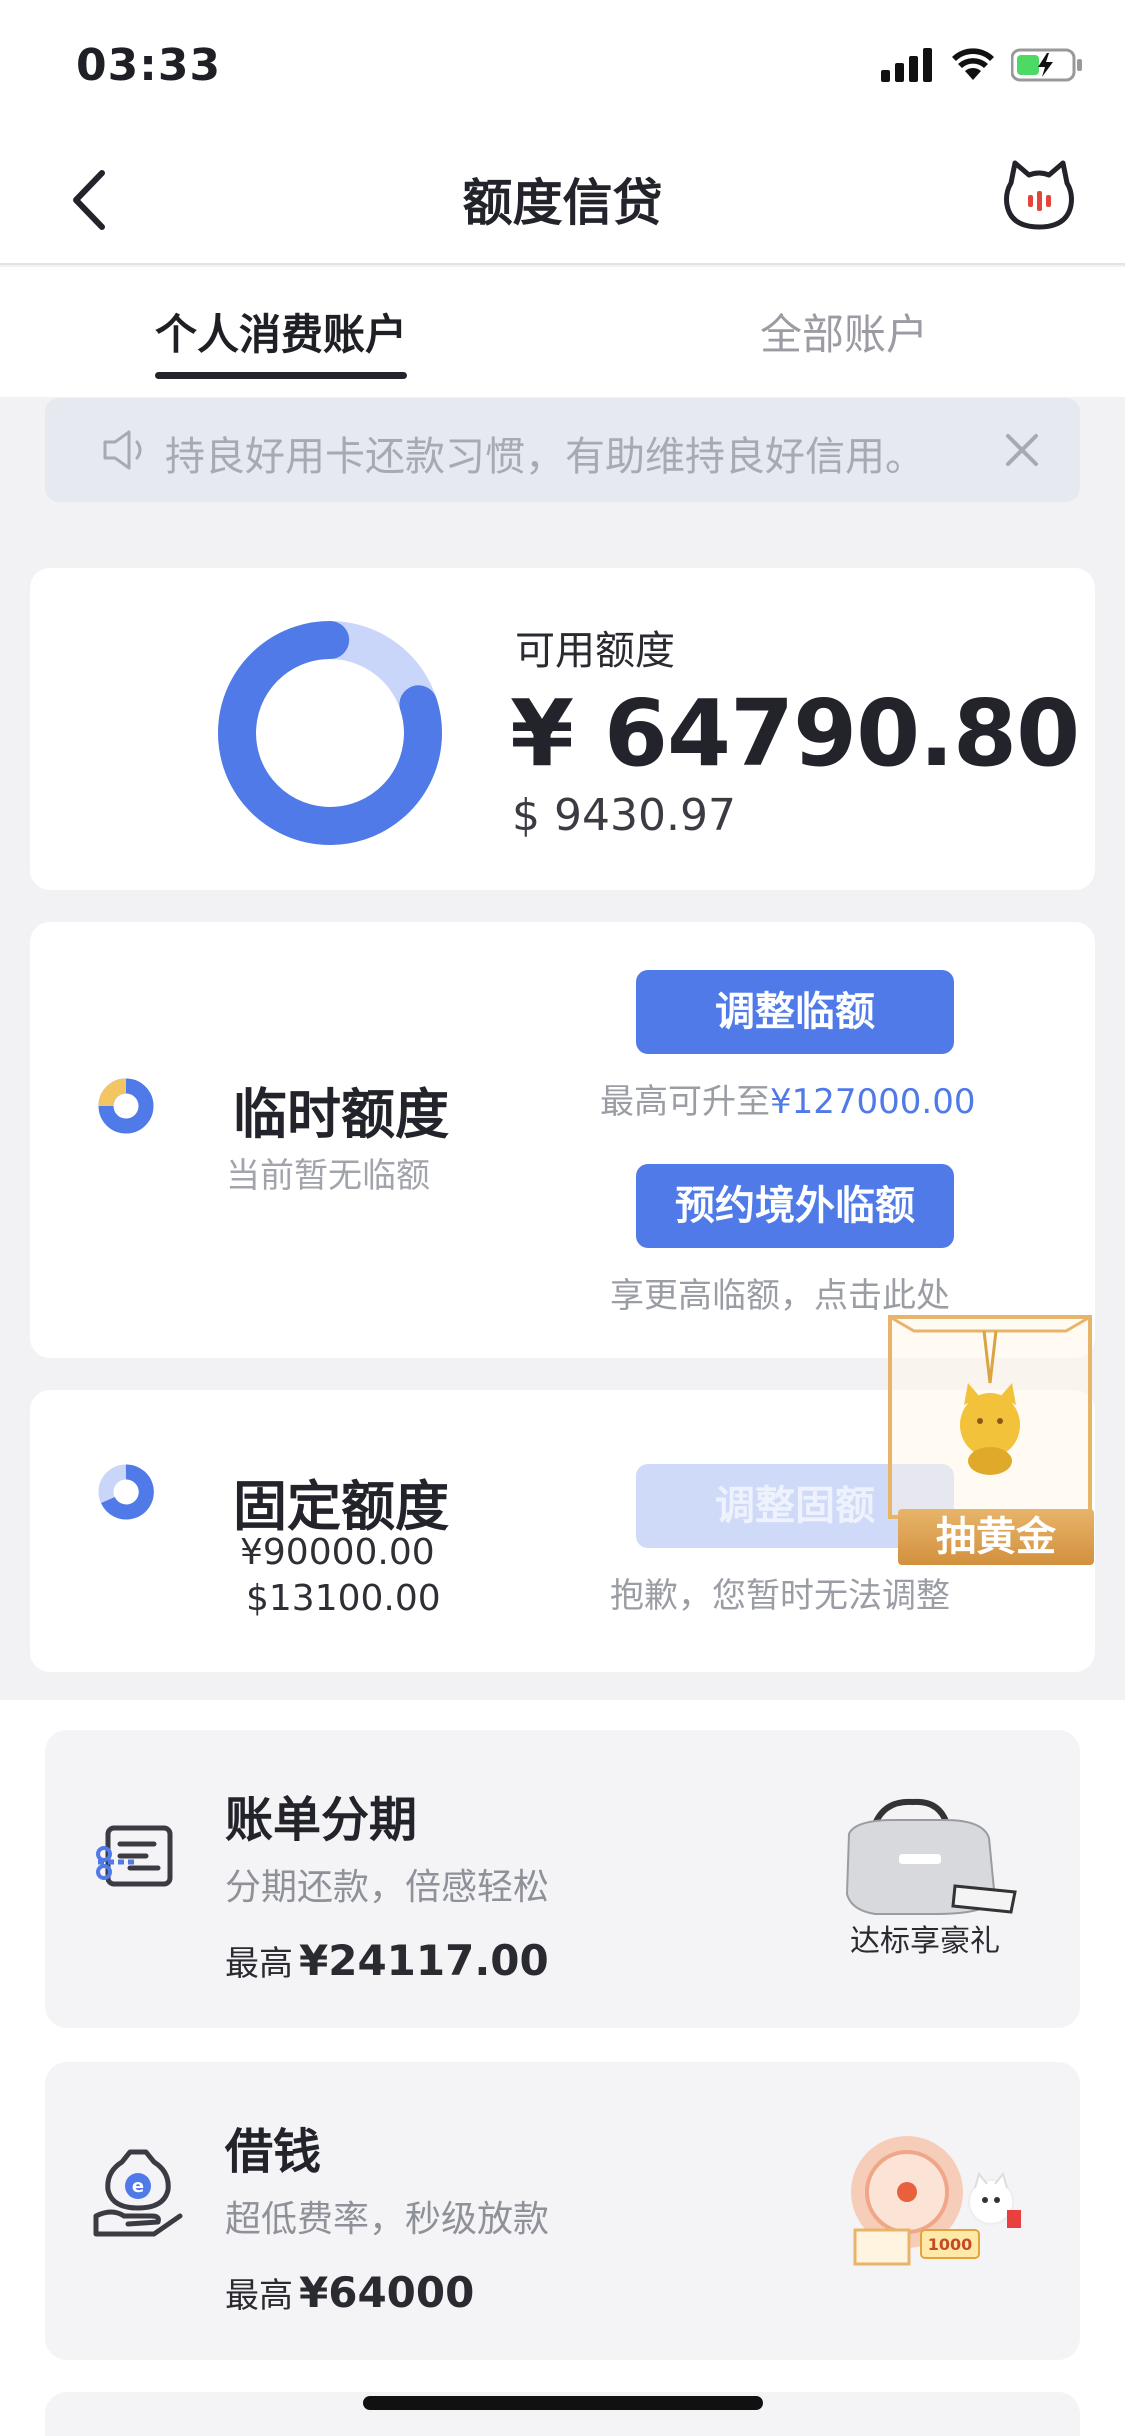 The width and height of the screenshot is (1125, 2436). I want to click on temp-limit-max-note: 最高可升至¥127000.00, so click(788, 1098).